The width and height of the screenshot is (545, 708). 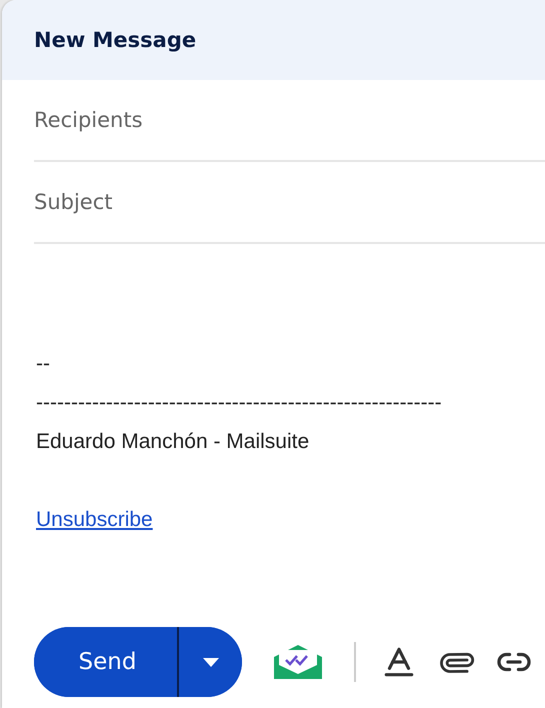 I want to click on signature-line: --, so click(x=43, y=364).